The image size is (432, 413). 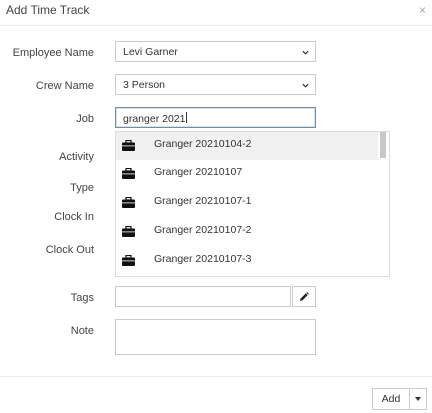 What do you see at coordinates (154, 119) in the screenshot?
I see `job-input-value: granger 2021` at bounding box center [154, 119].